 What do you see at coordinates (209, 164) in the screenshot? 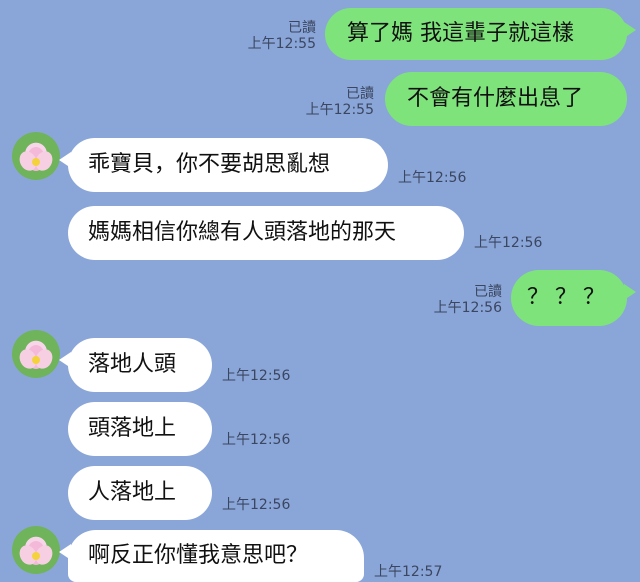
I see `message-text: 乖寶貝，你不要胡思亂想` at bounding box center [209, 164].